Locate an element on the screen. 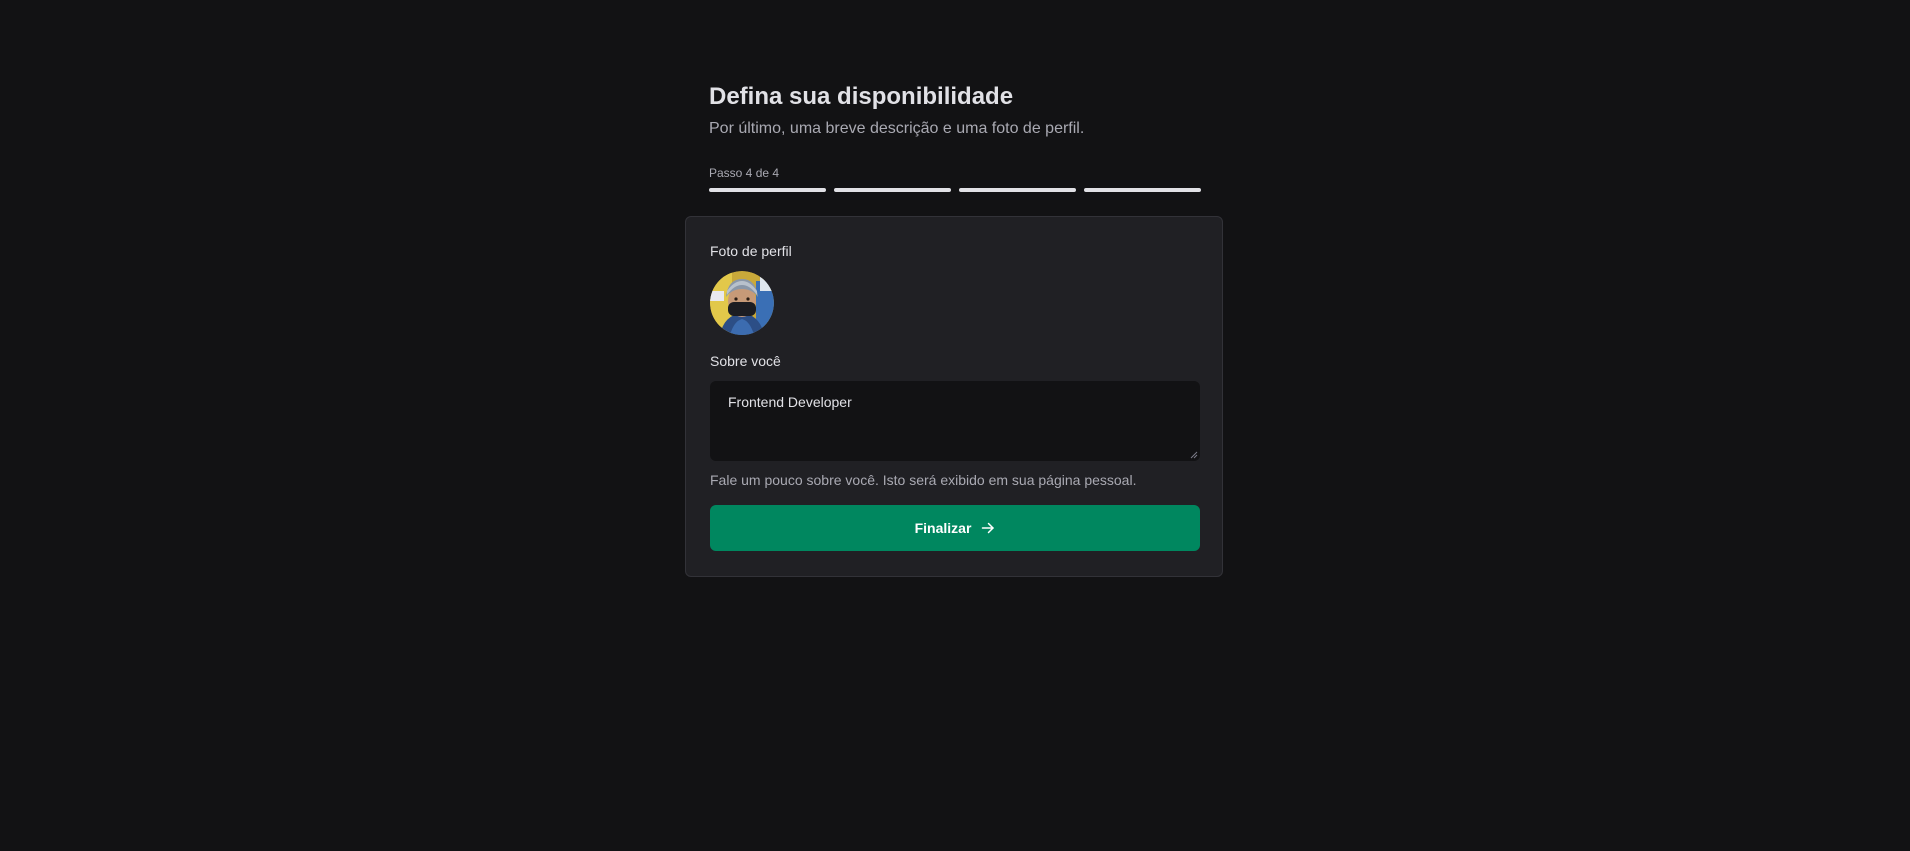 The height and width of the screenshot is (851, 1910). resize-handle-icon is located at coordinates (1194, 455).